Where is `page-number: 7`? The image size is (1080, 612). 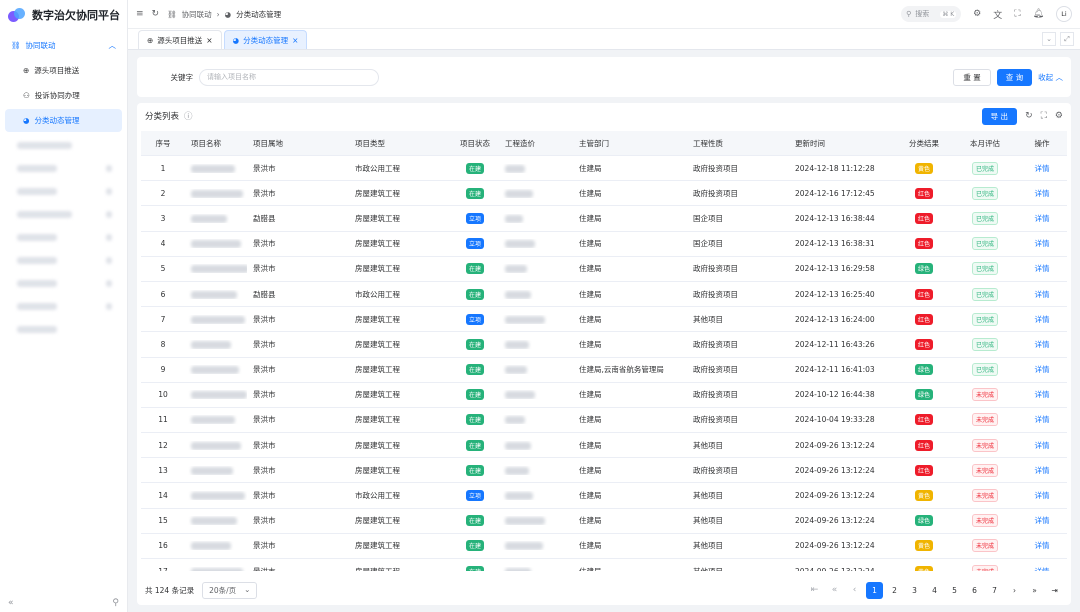 page-number: 7 is located at coordinates (994, 590).